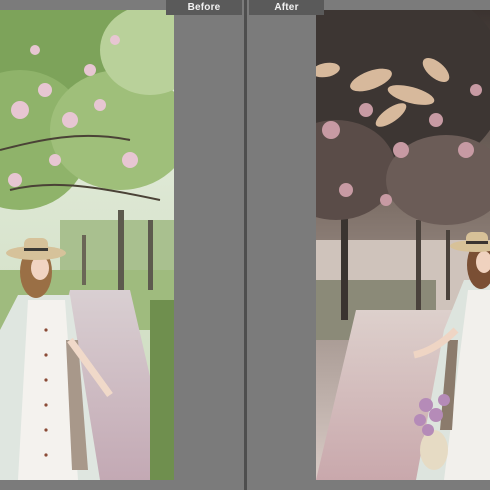  I want to click on split-divider, so click(245, 245).